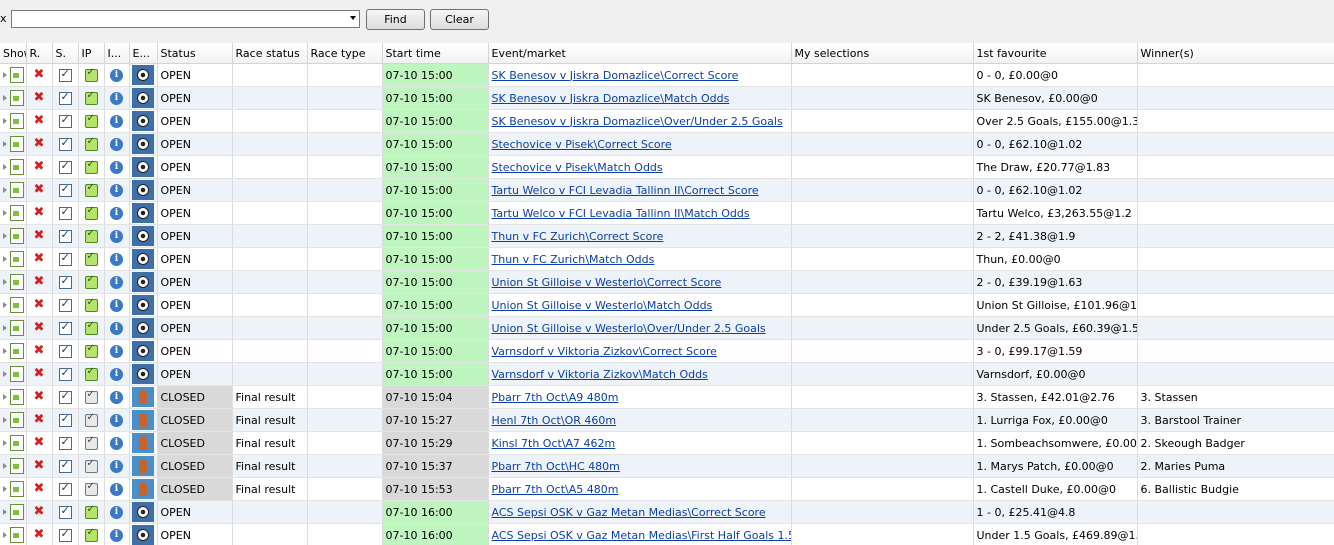 The height and width of the screenshot is (545, 1334). Describe the element at coordinates (65, 53) in the screenshot. I see `column-header-selected: S.` at that location.